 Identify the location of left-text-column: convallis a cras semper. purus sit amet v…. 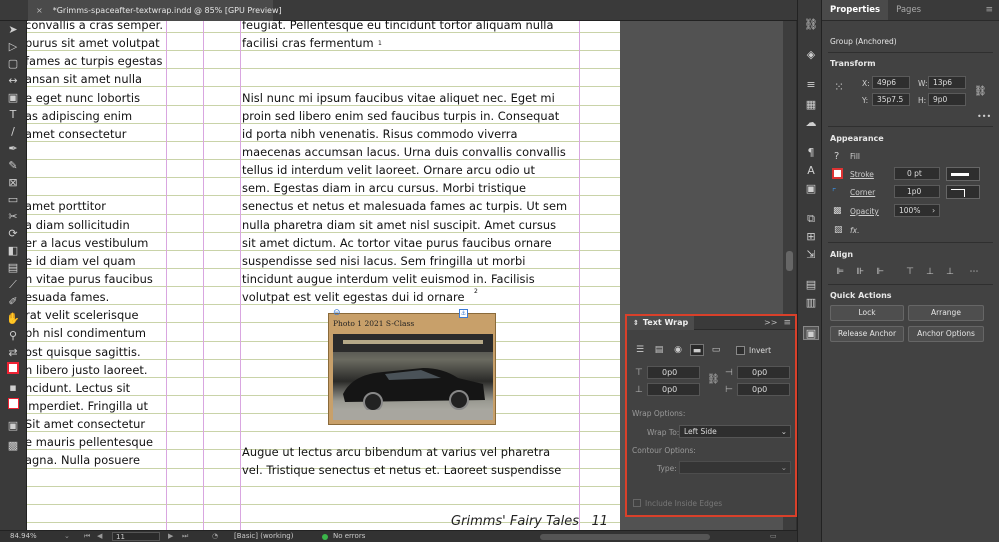
(95, 245).